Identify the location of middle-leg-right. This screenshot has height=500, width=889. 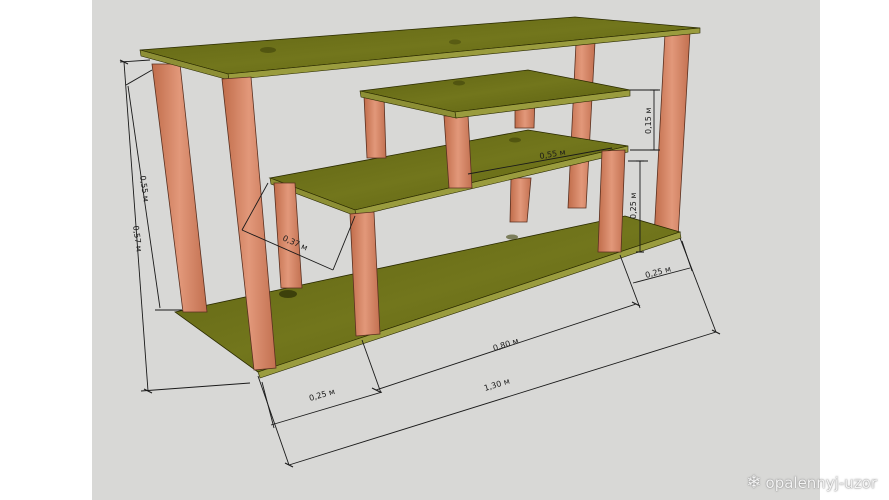
(611, 201).